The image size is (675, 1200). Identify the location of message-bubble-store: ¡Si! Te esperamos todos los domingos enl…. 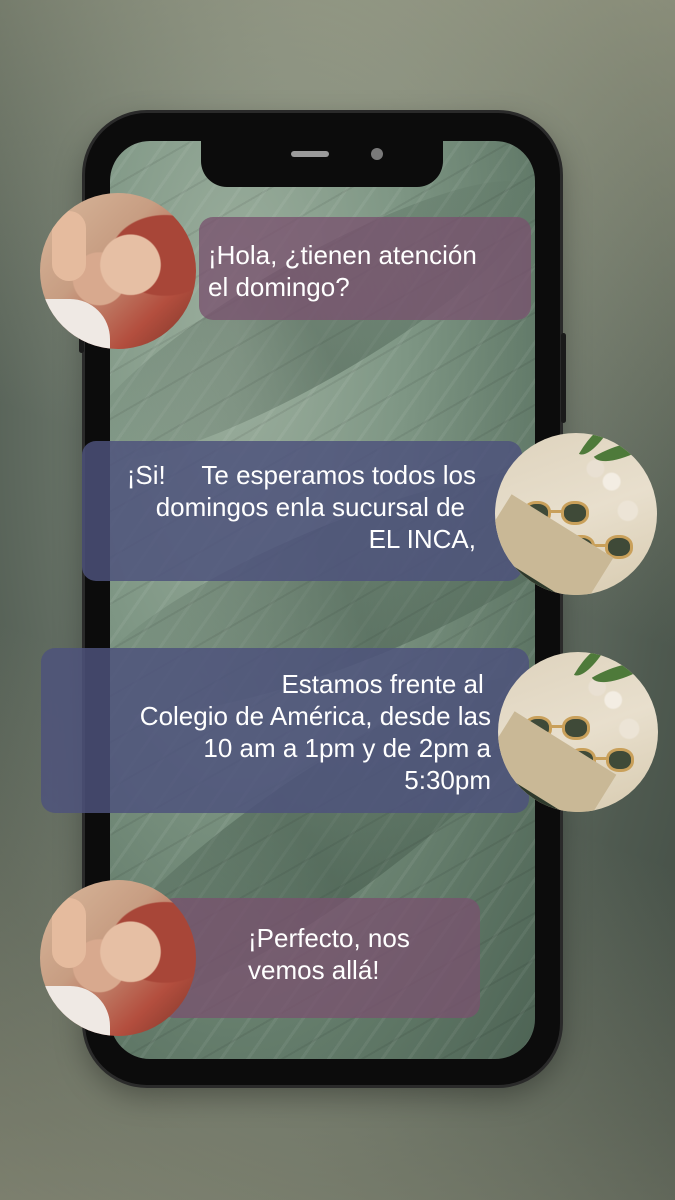
(302, 511).